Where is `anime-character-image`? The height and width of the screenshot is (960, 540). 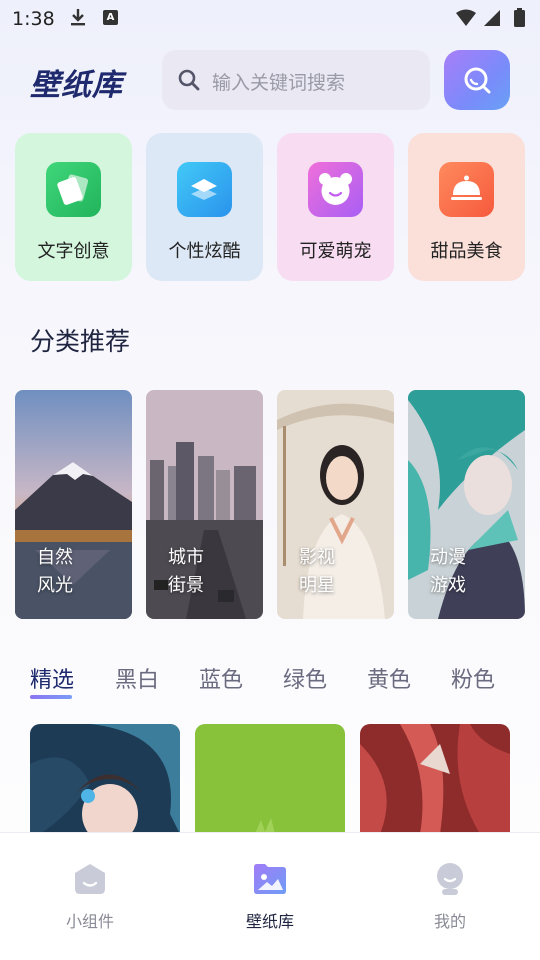 anime-character-image is located at coordinates (466, 504).